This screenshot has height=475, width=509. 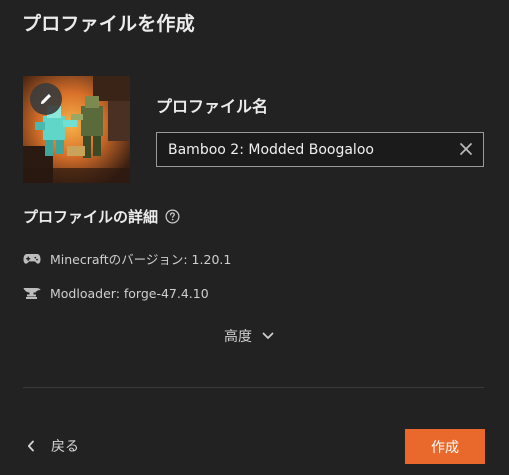 I want to click on gamepad-icon, so click(x=32, y=259).